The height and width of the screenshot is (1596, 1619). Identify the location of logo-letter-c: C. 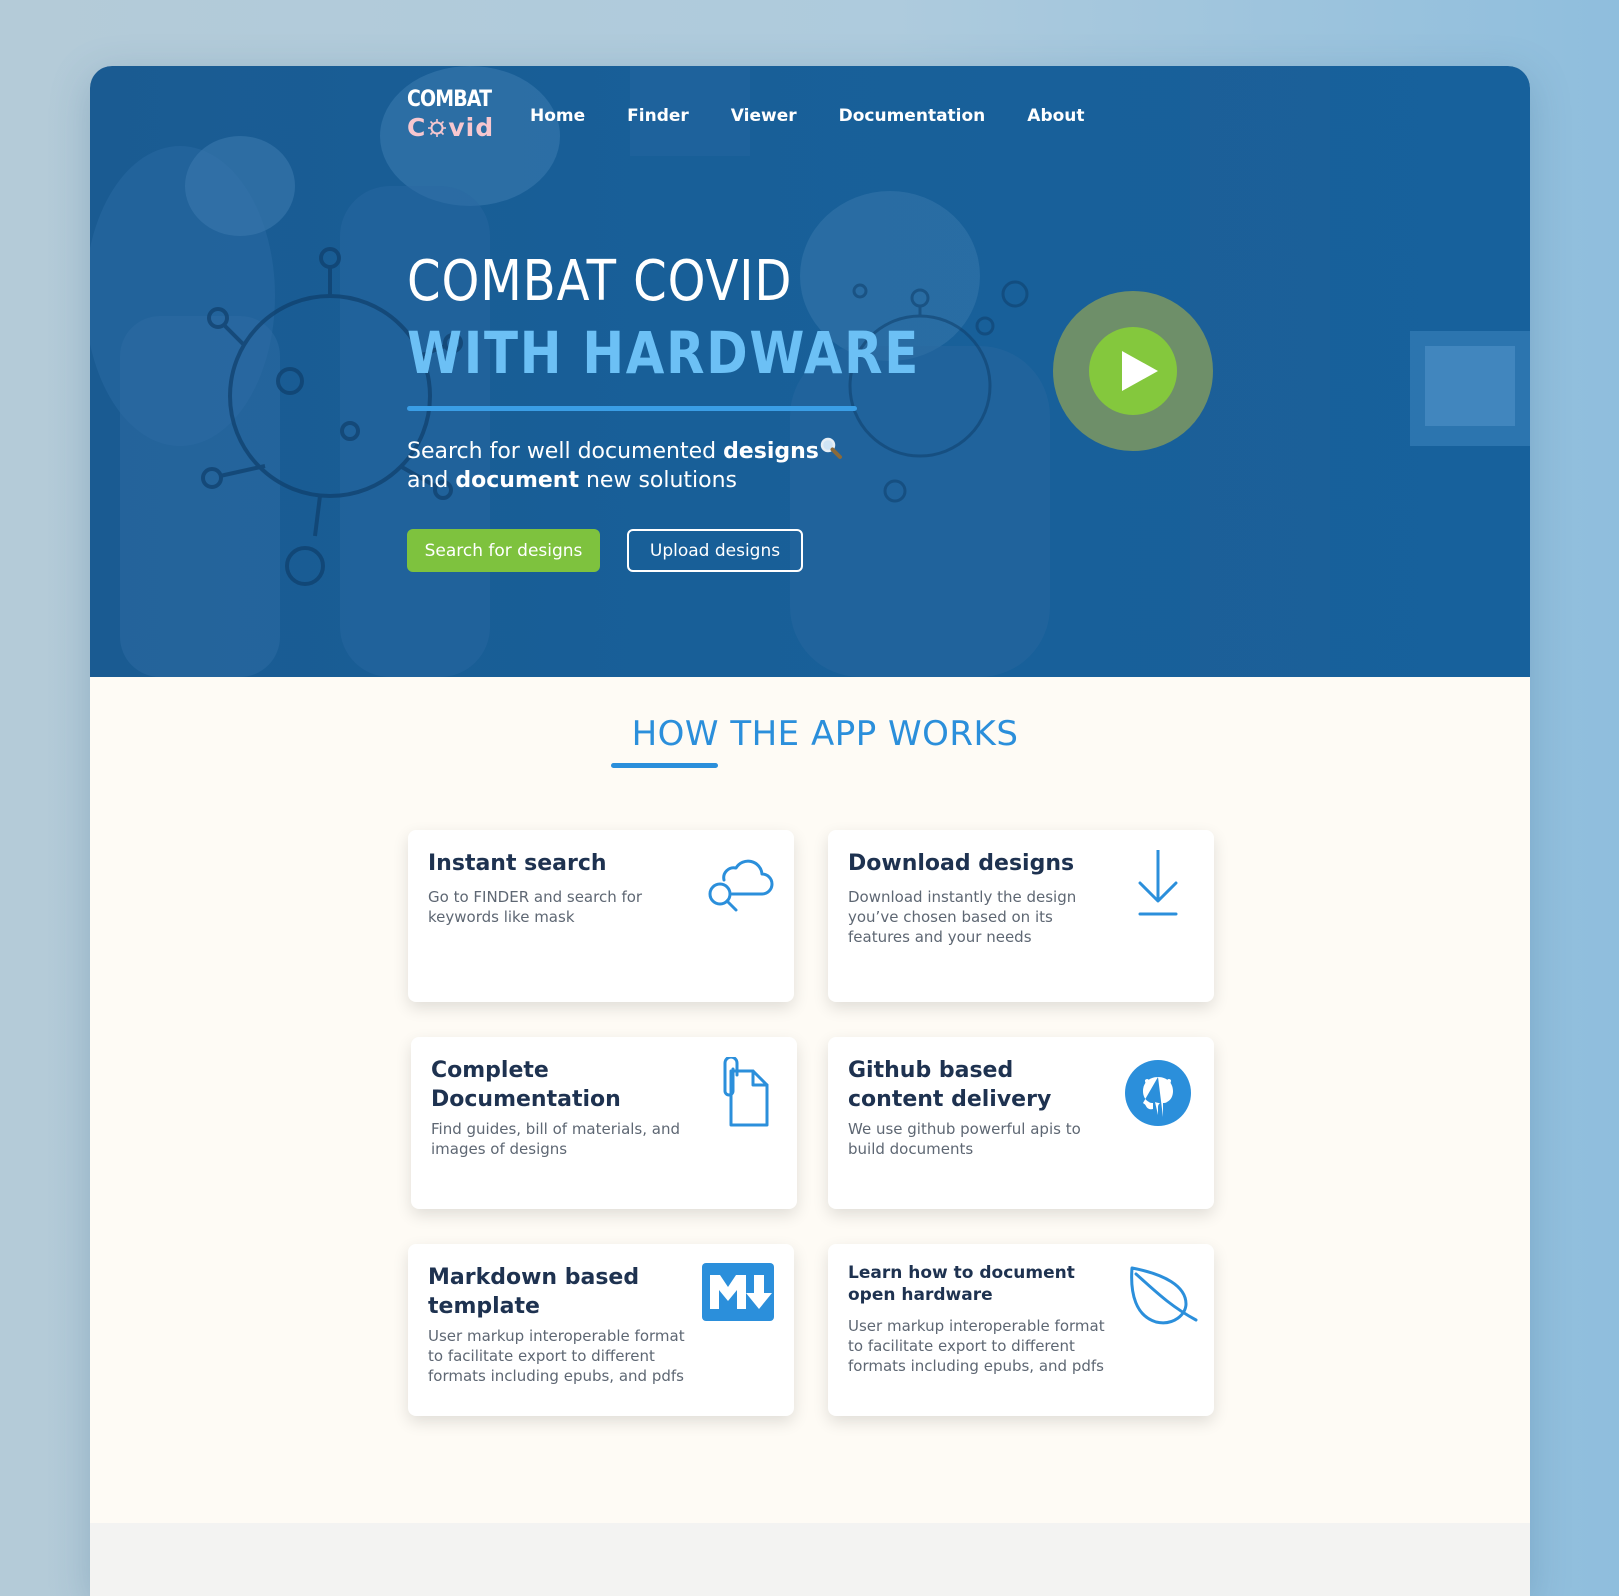
(417, 127).